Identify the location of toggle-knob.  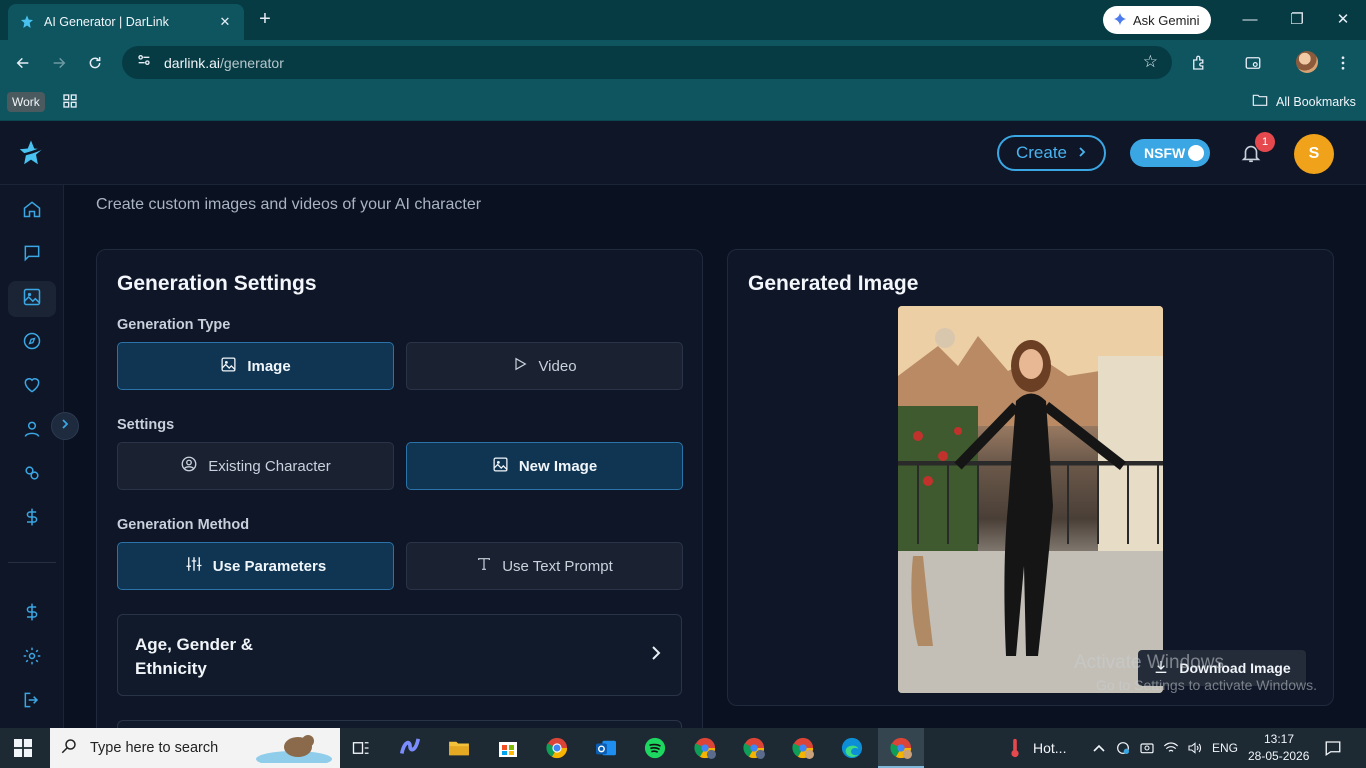
(1196, 153).